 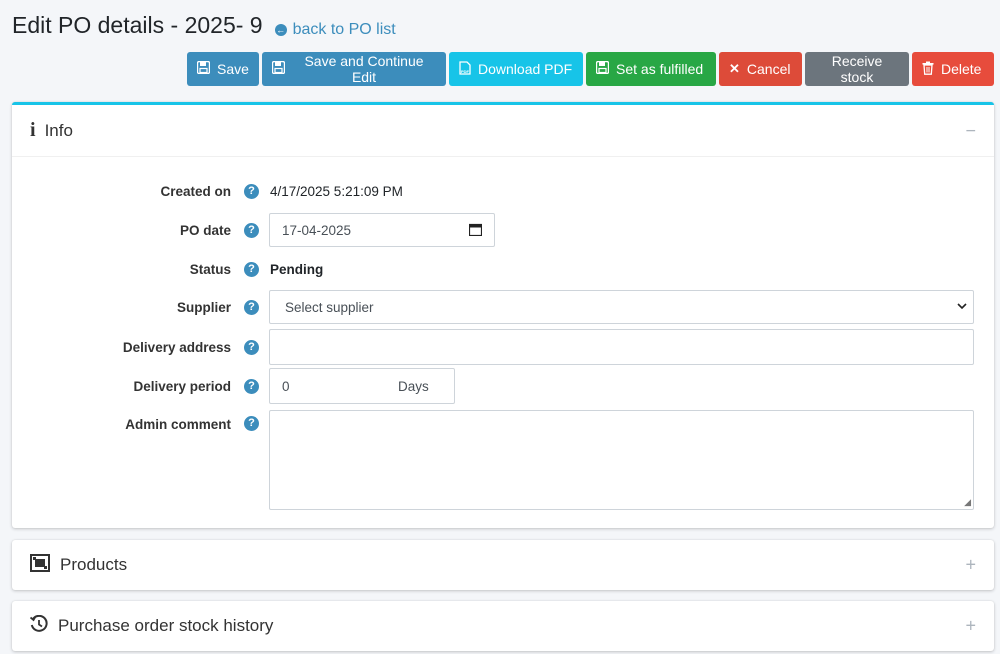 I want to click on stock-history-card-header: Purchase order stock history +, so click(x=503, y=626).